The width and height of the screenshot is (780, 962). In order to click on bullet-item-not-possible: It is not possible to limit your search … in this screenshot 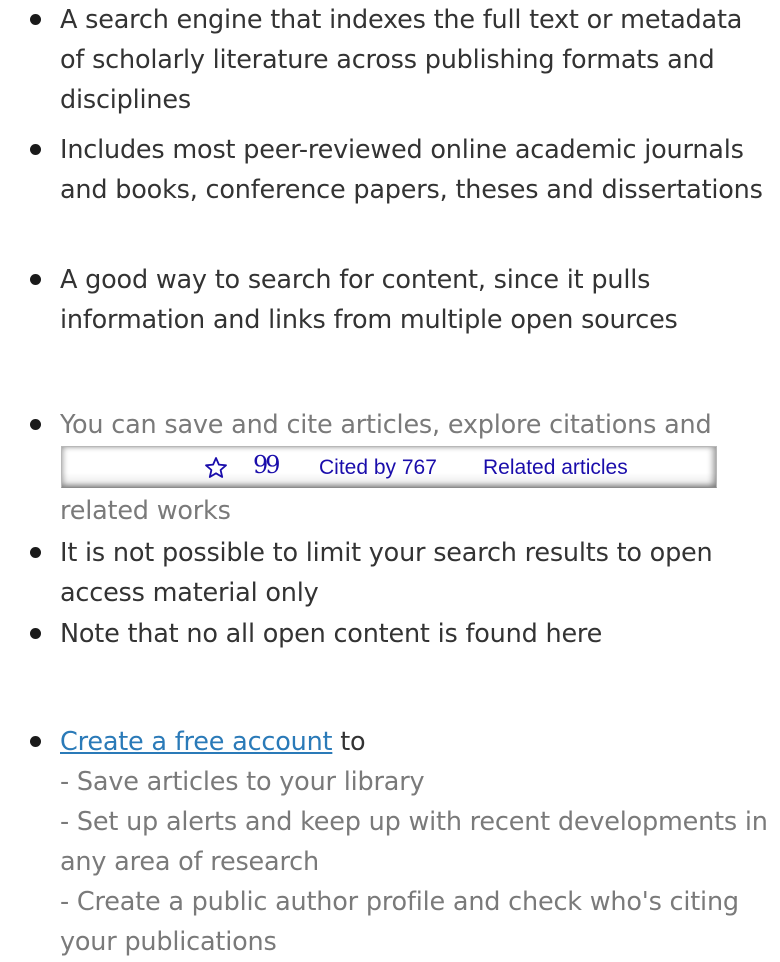, I will do `click(386, 573)`.